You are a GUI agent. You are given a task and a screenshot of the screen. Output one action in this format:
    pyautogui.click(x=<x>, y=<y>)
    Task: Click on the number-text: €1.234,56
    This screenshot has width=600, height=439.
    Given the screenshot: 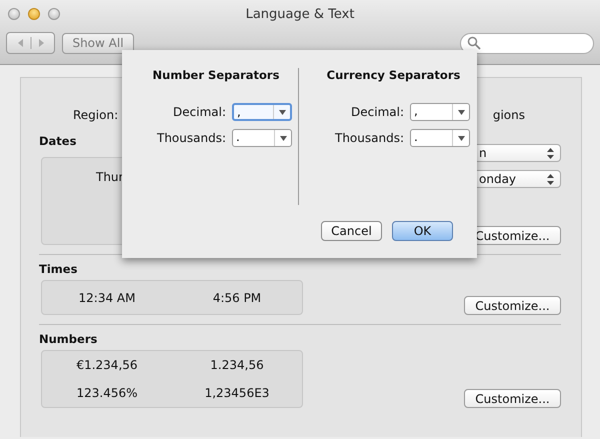 What is the action you would take?
    pyautogui.click(x=107, y=365)
    